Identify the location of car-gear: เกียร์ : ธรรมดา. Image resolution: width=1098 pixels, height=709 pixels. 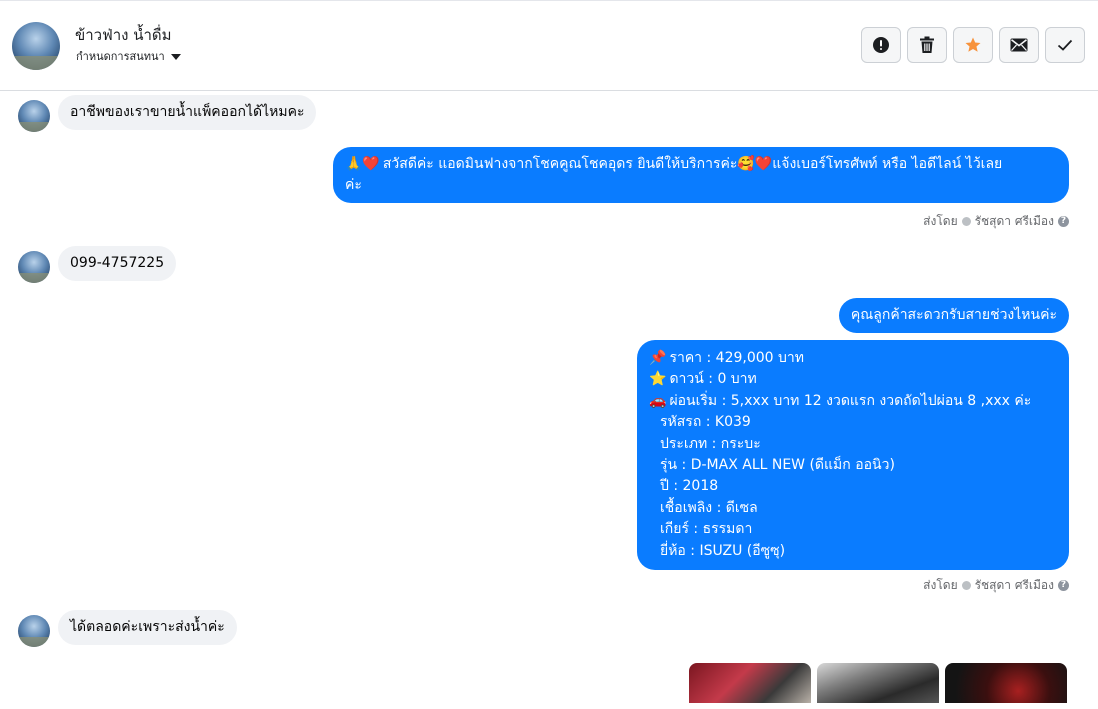
(706, 529).